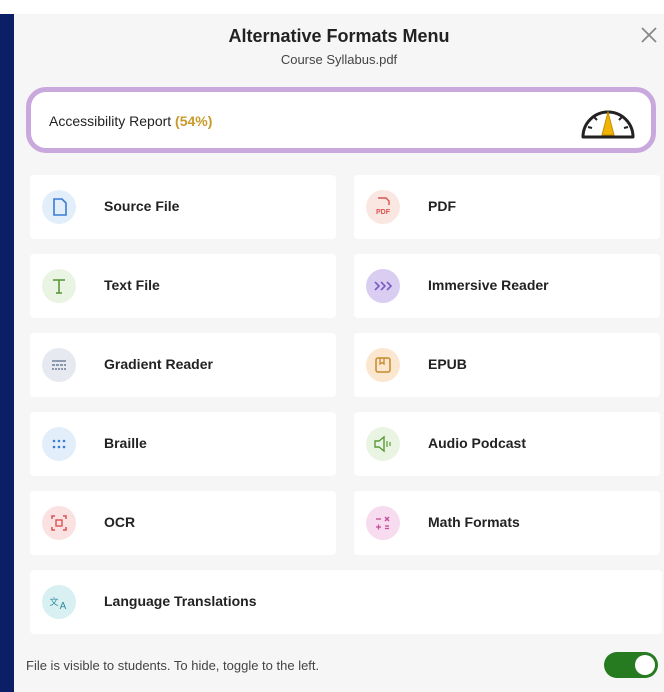  Describe the element at coordinates (339, 59) in the screenshot. I see `file-name: Course Syllabus.pdf` at that location.